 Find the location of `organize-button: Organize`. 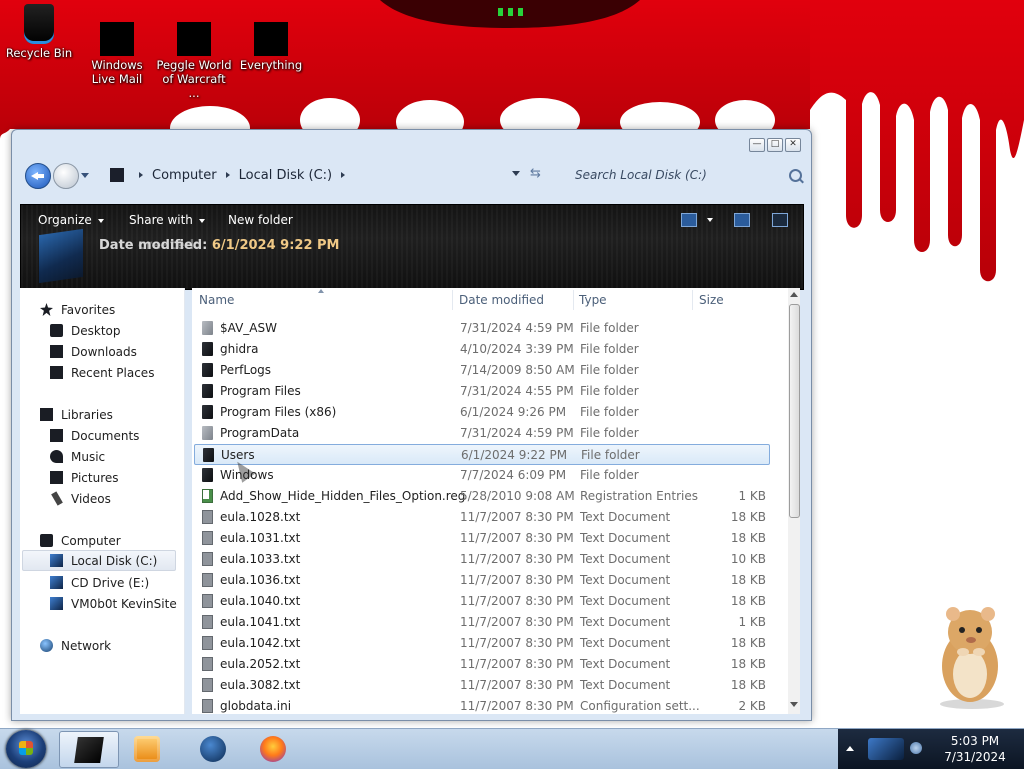

organize-button: Organize is located at coordinates (71, 220).